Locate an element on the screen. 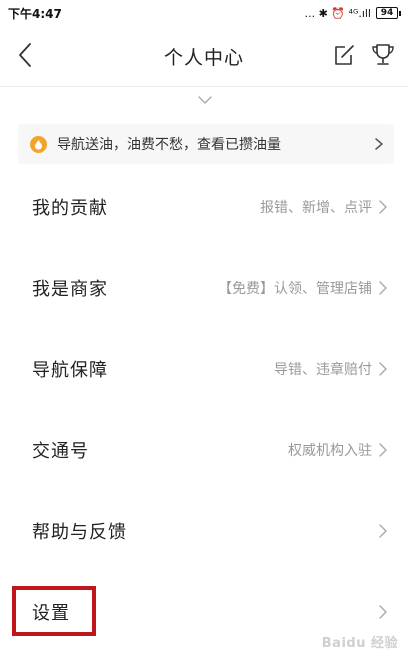 The image size is (408, 667). menu-item-help-feedback: 帮助与反馈 is located at coordinates (204, 530).